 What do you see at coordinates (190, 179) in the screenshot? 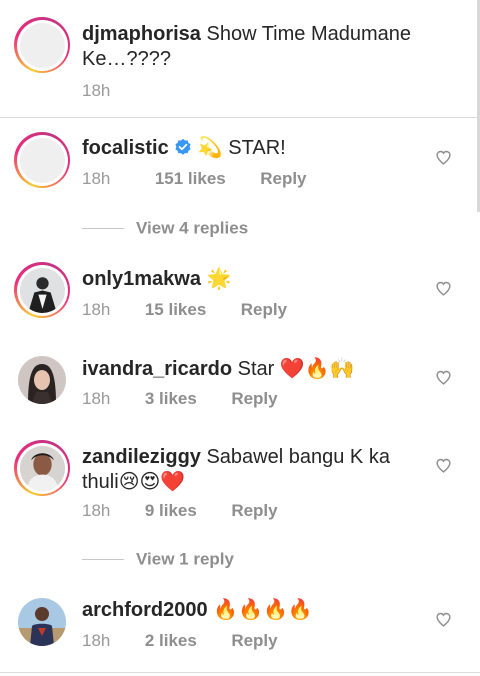
I see `likes-count: 151 likes` at bounding box center [190, 179].